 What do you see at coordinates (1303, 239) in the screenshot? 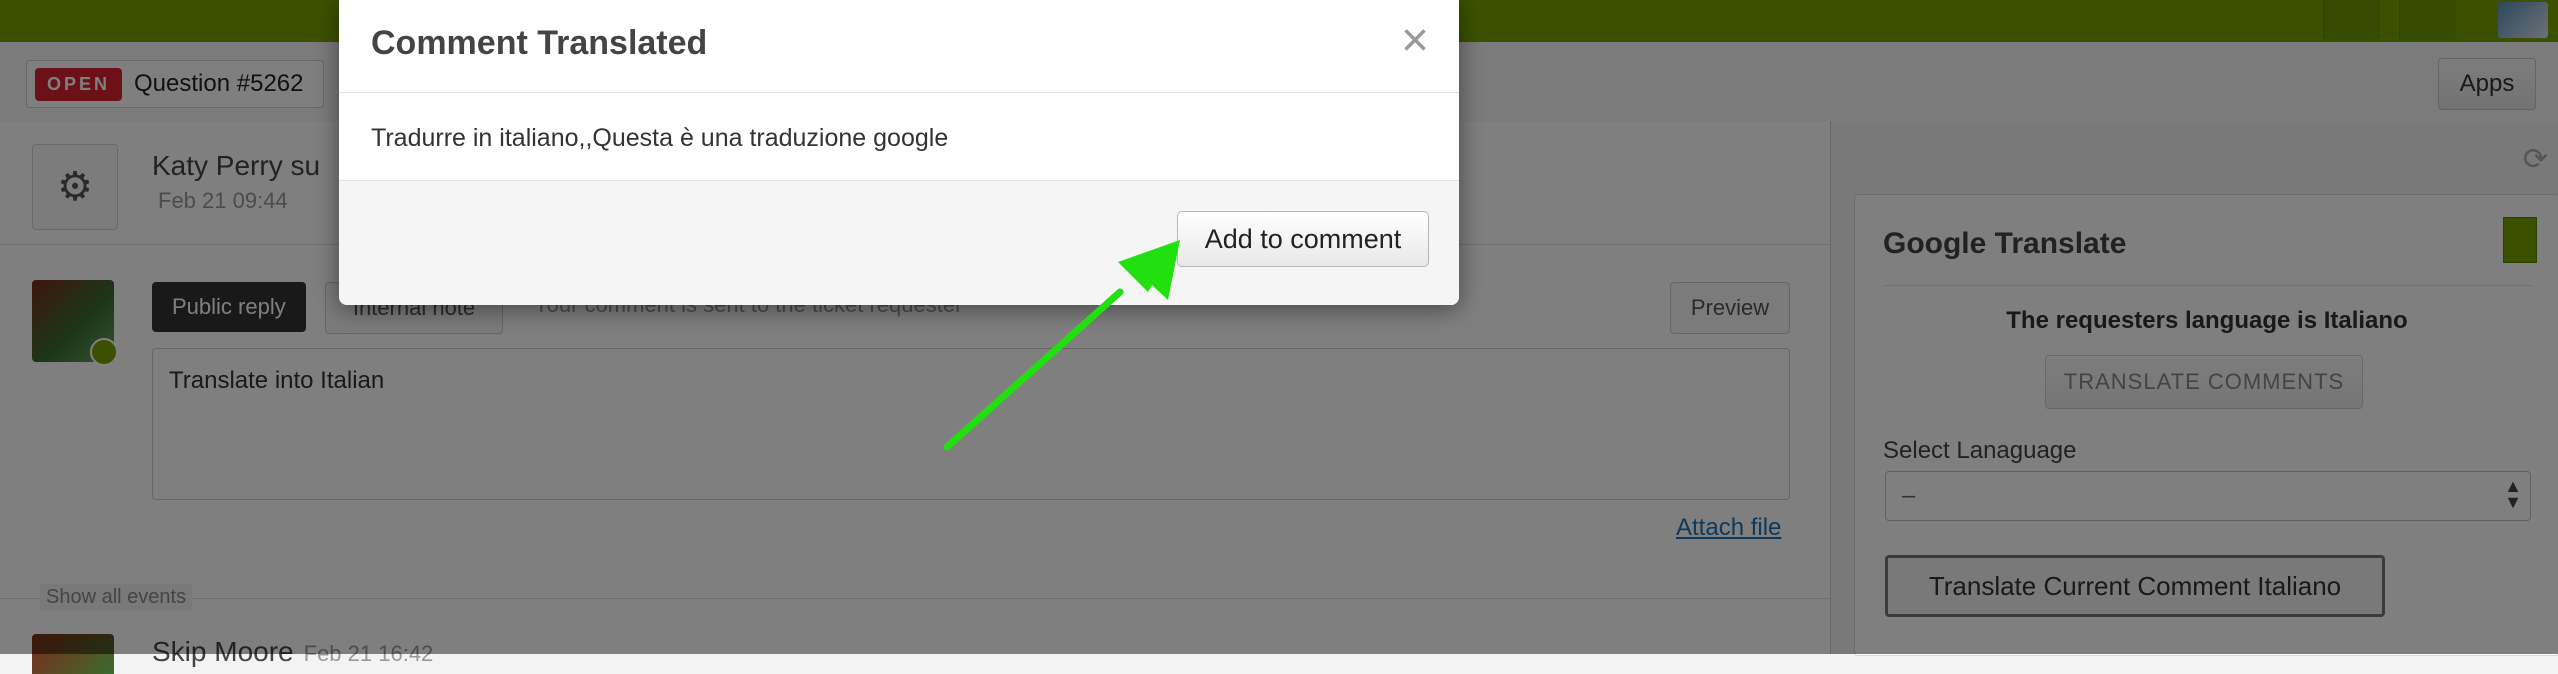
I see `add-to-comment-button: Add to comment` at bounding box center [1303, 239].